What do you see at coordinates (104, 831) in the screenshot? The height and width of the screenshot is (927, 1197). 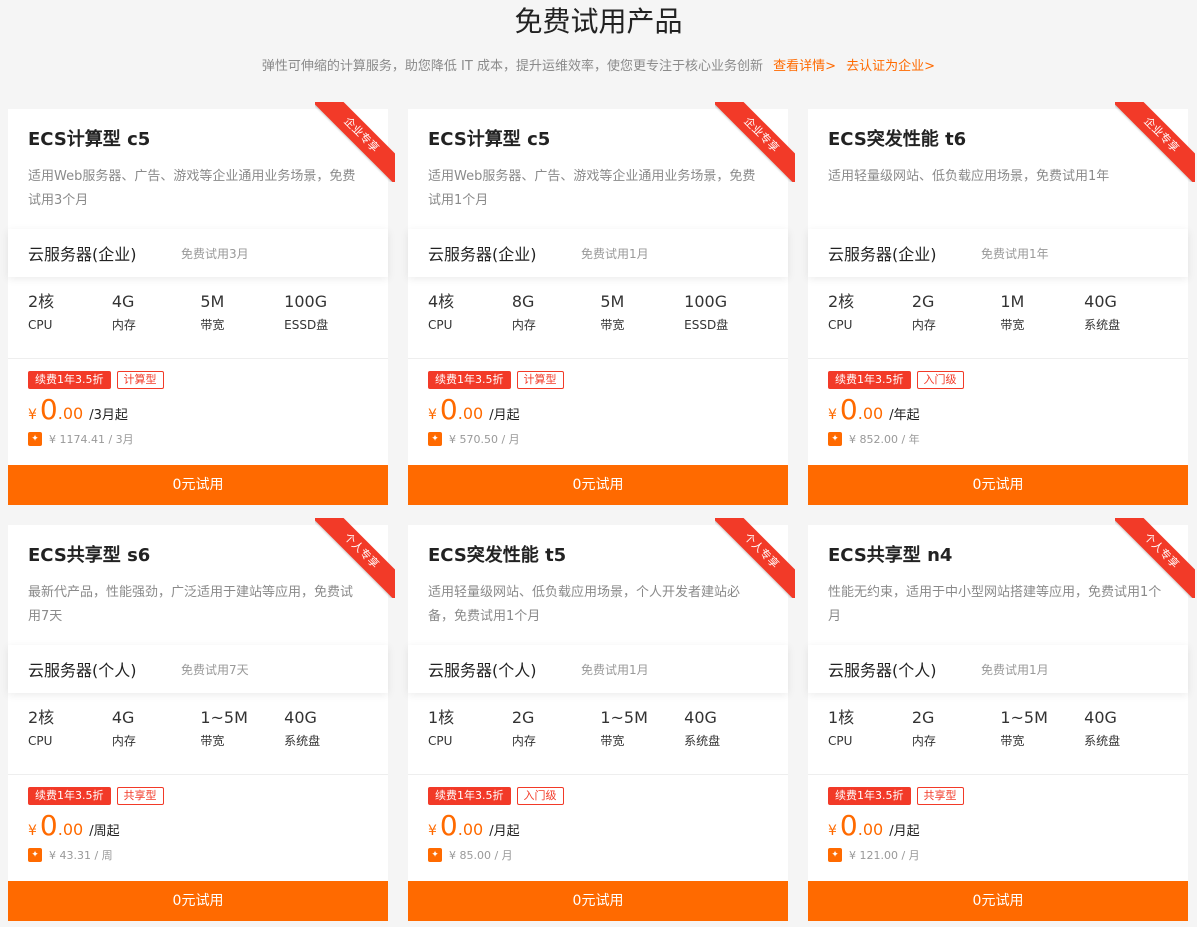 I see `price-unit: /周起` at bounding box center [104, 831].